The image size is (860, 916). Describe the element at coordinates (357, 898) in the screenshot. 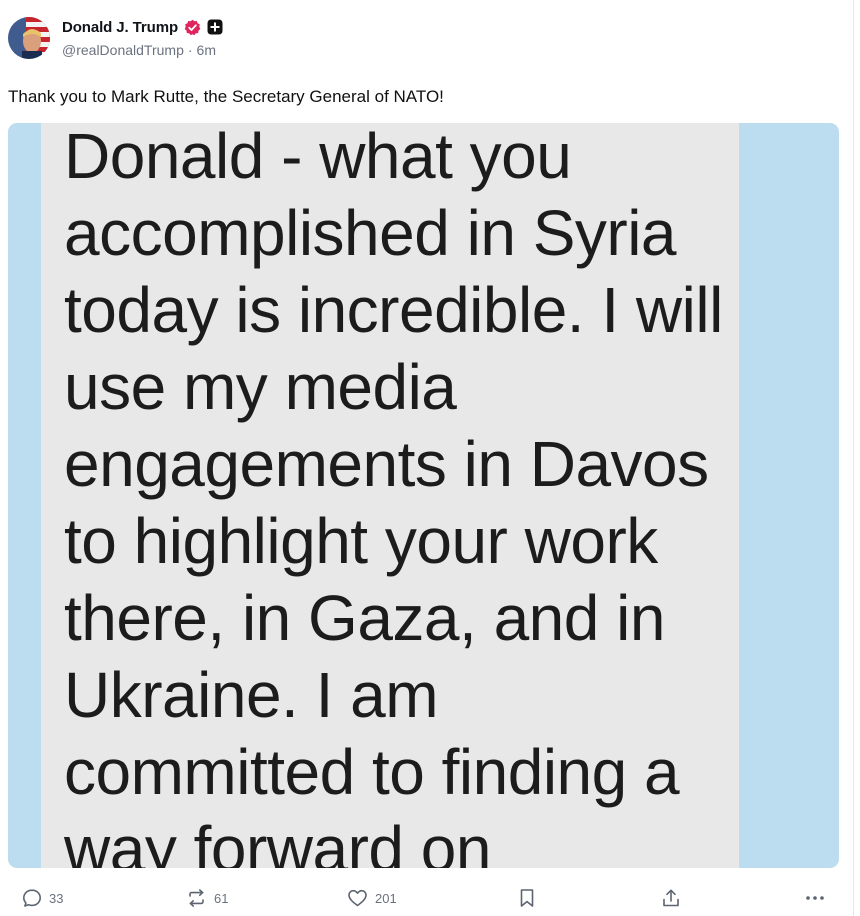

I see `heart-icon` at that location.